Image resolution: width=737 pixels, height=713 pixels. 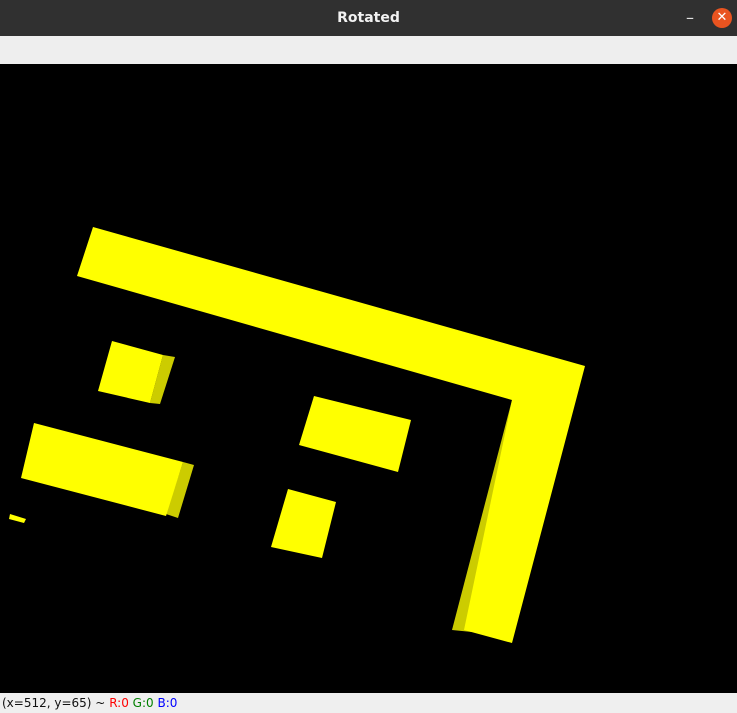 I want to click on title-bar: Rotated – ✕, so click(x=368, y=18).